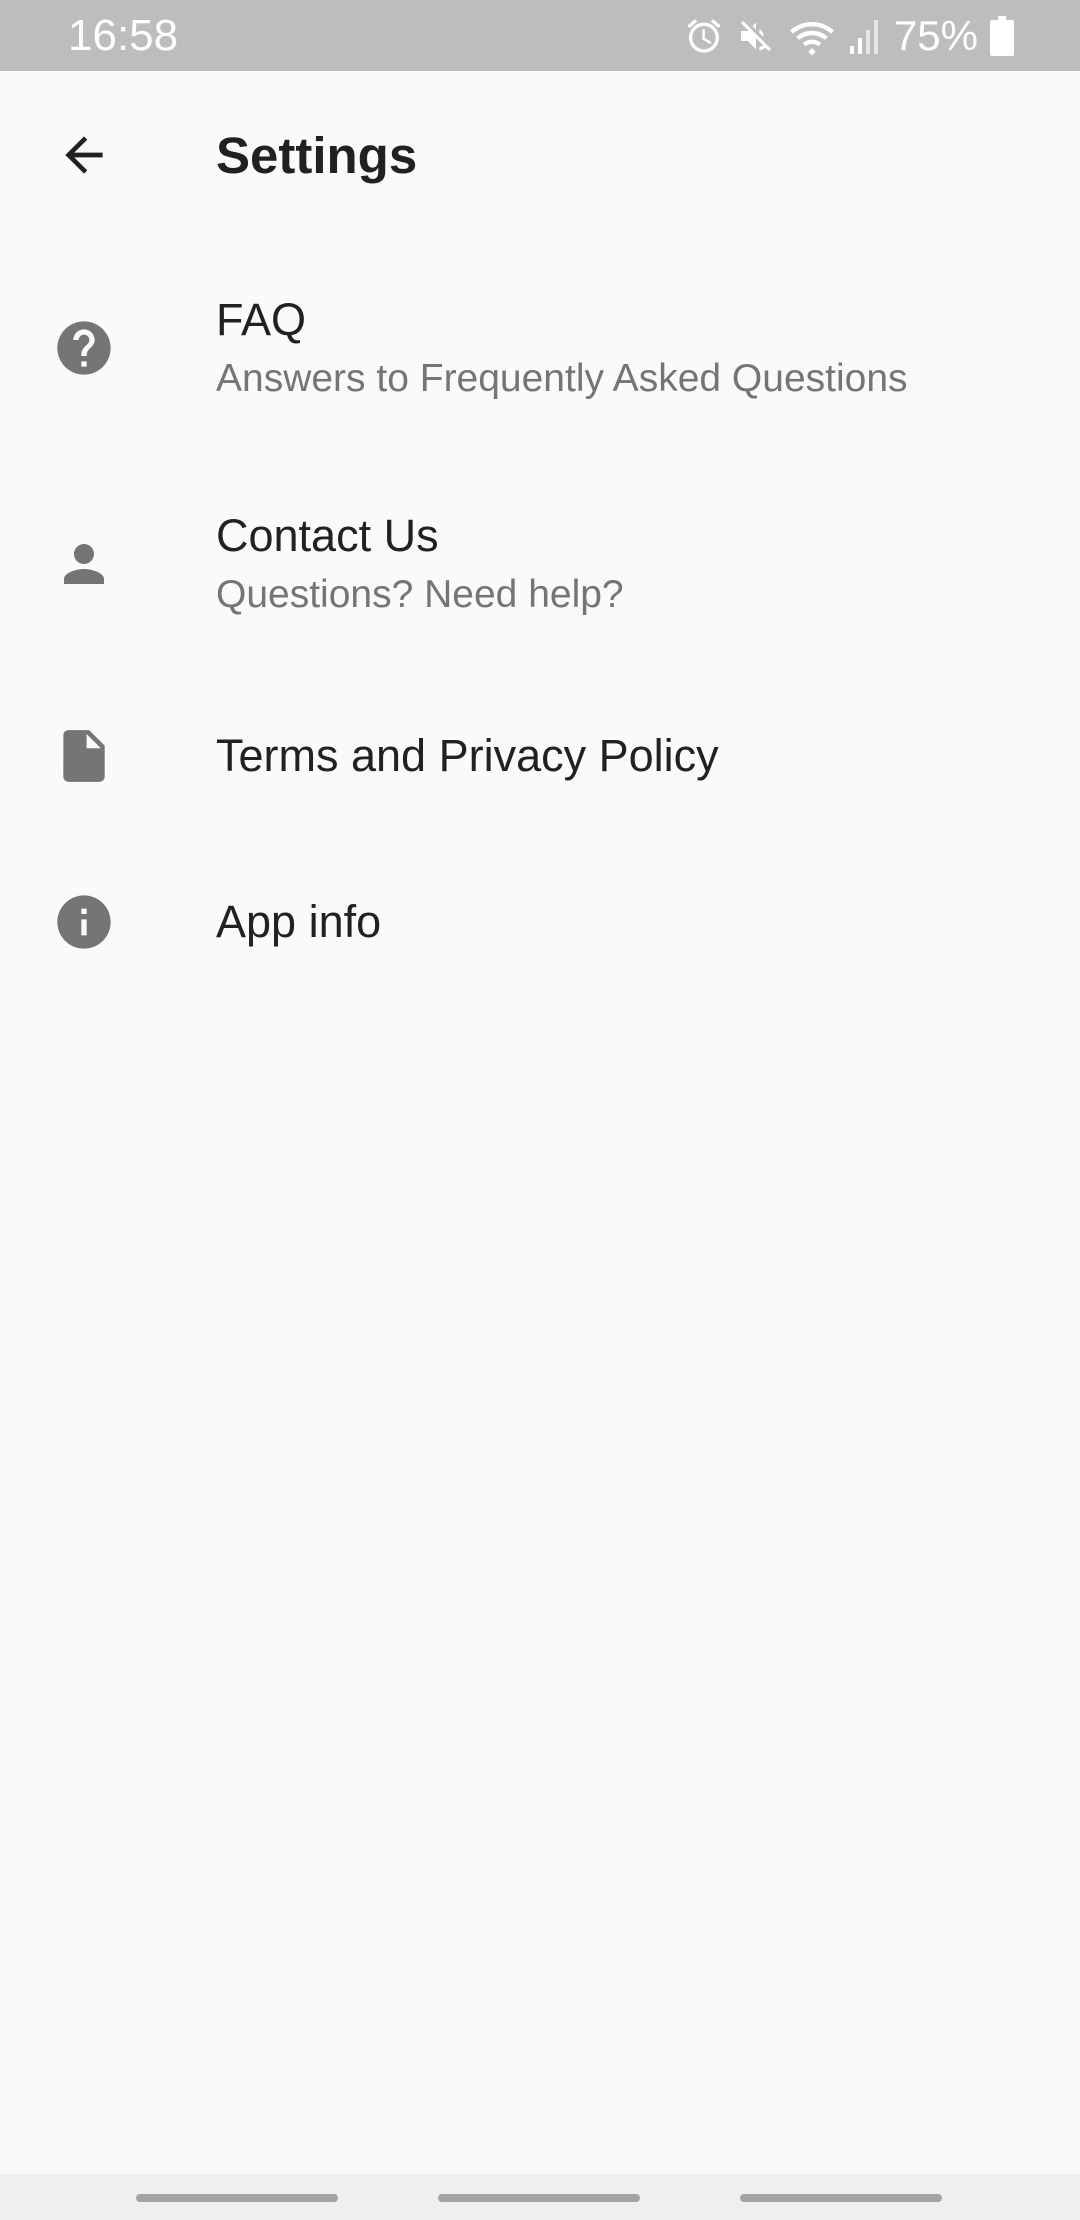 The height and width of the screenshot is (2220, 1080). I want to click on nav-home-handle, so click(539, 2198).